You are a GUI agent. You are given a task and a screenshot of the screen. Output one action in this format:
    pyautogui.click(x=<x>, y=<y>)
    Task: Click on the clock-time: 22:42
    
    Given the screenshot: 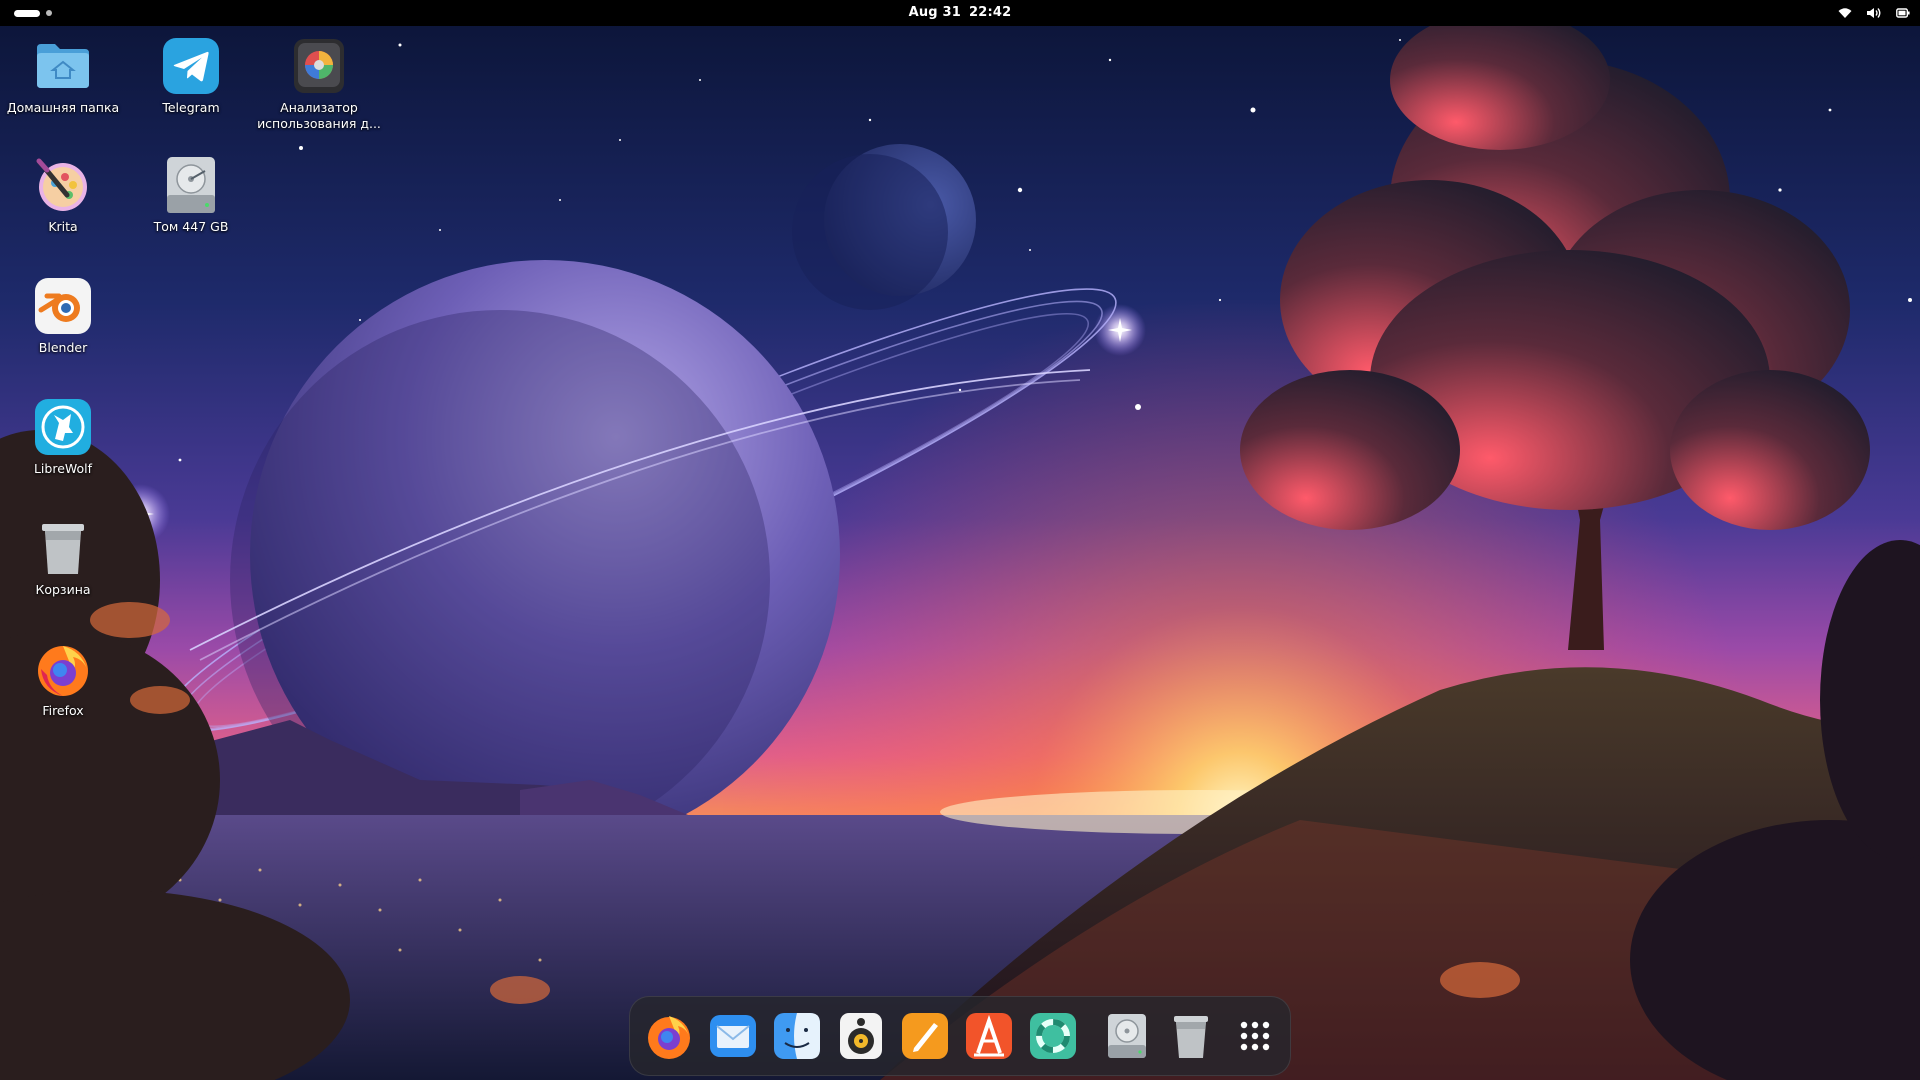 What is the action you would take?
    pyautogui.click(x=990, y=12)
    